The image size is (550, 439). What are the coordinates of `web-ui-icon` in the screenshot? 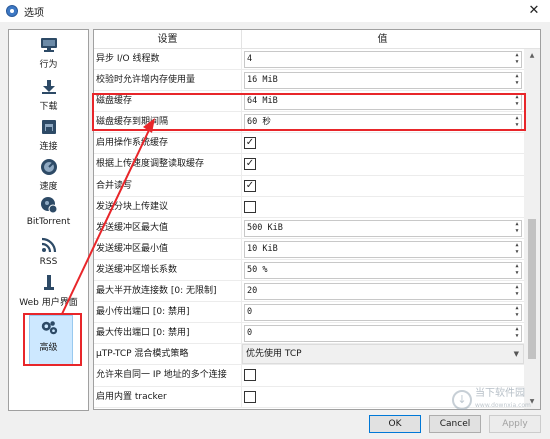 It's located at (49, 283).